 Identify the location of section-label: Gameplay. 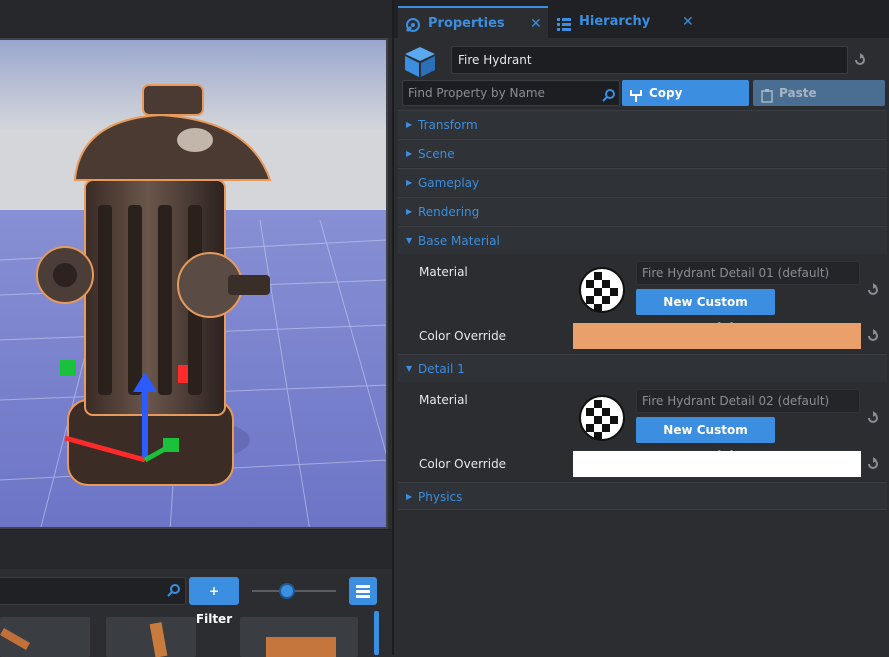
(449, 183).